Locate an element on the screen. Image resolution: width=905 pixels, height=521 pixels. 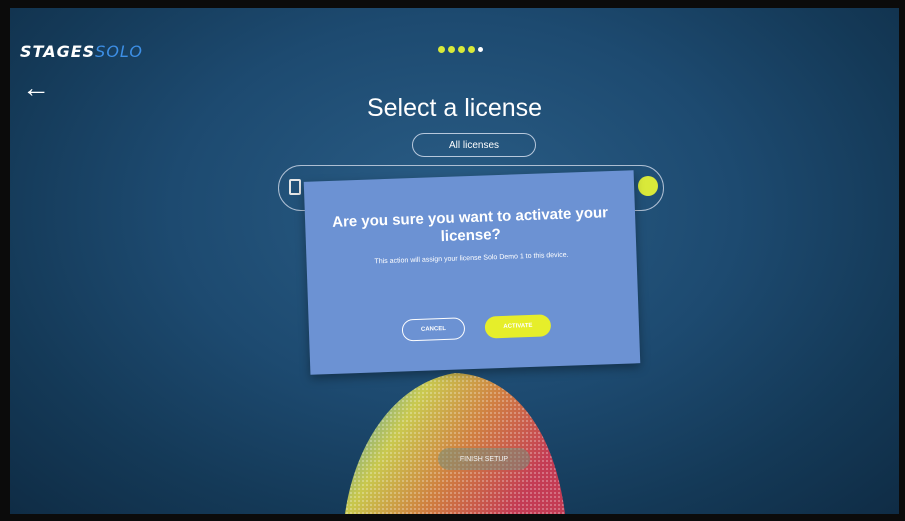
activate-button-label: ACTIVATE is located at coordinates (518, 326).